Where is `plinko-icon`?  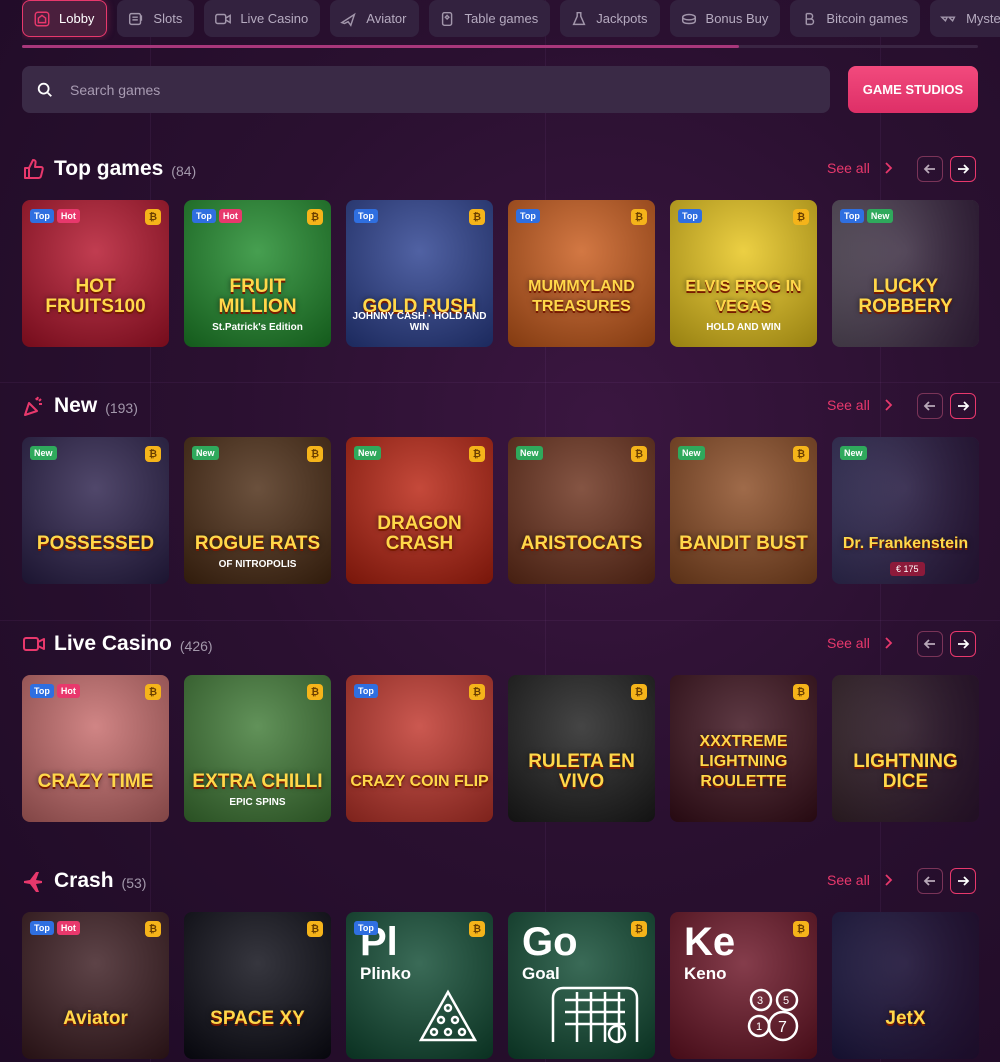 plinko-icon is located at coordinates (448, 1018).